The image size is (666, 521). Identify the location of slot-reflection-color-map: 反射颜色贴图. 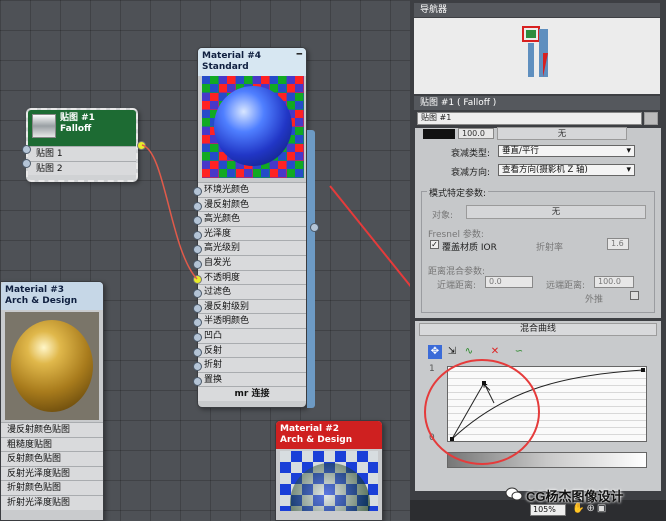
(52, 458).